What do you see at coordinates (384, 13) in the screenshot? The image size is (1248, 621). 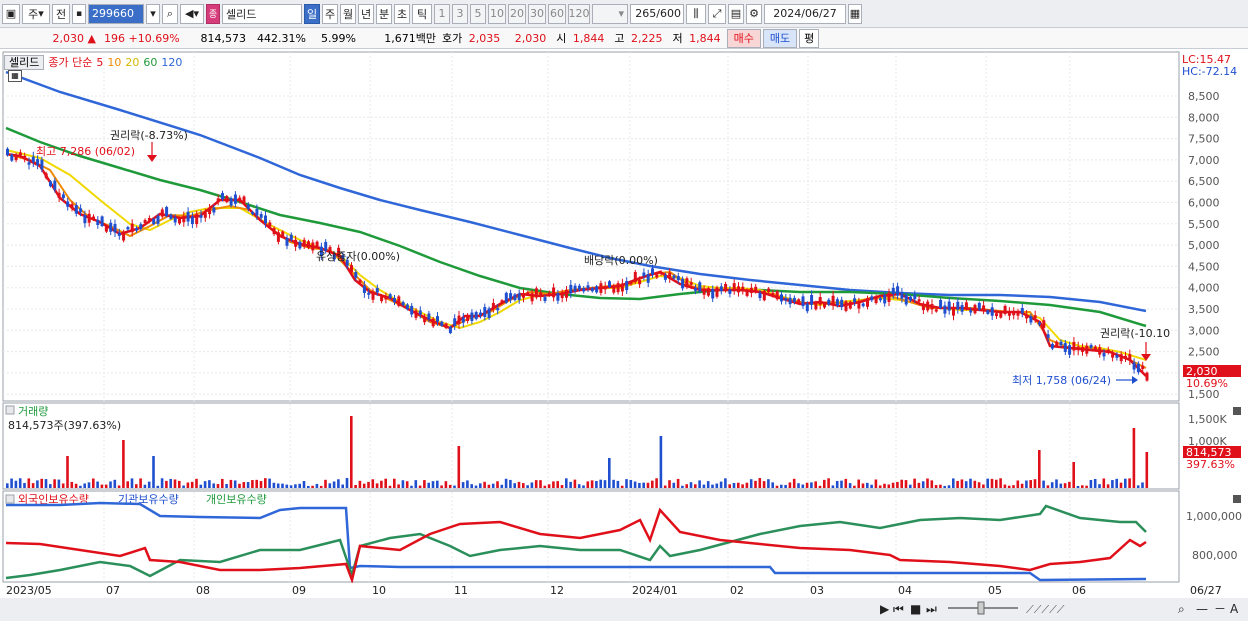 I see `period-minute: 분` at bounding box center [384, 13].